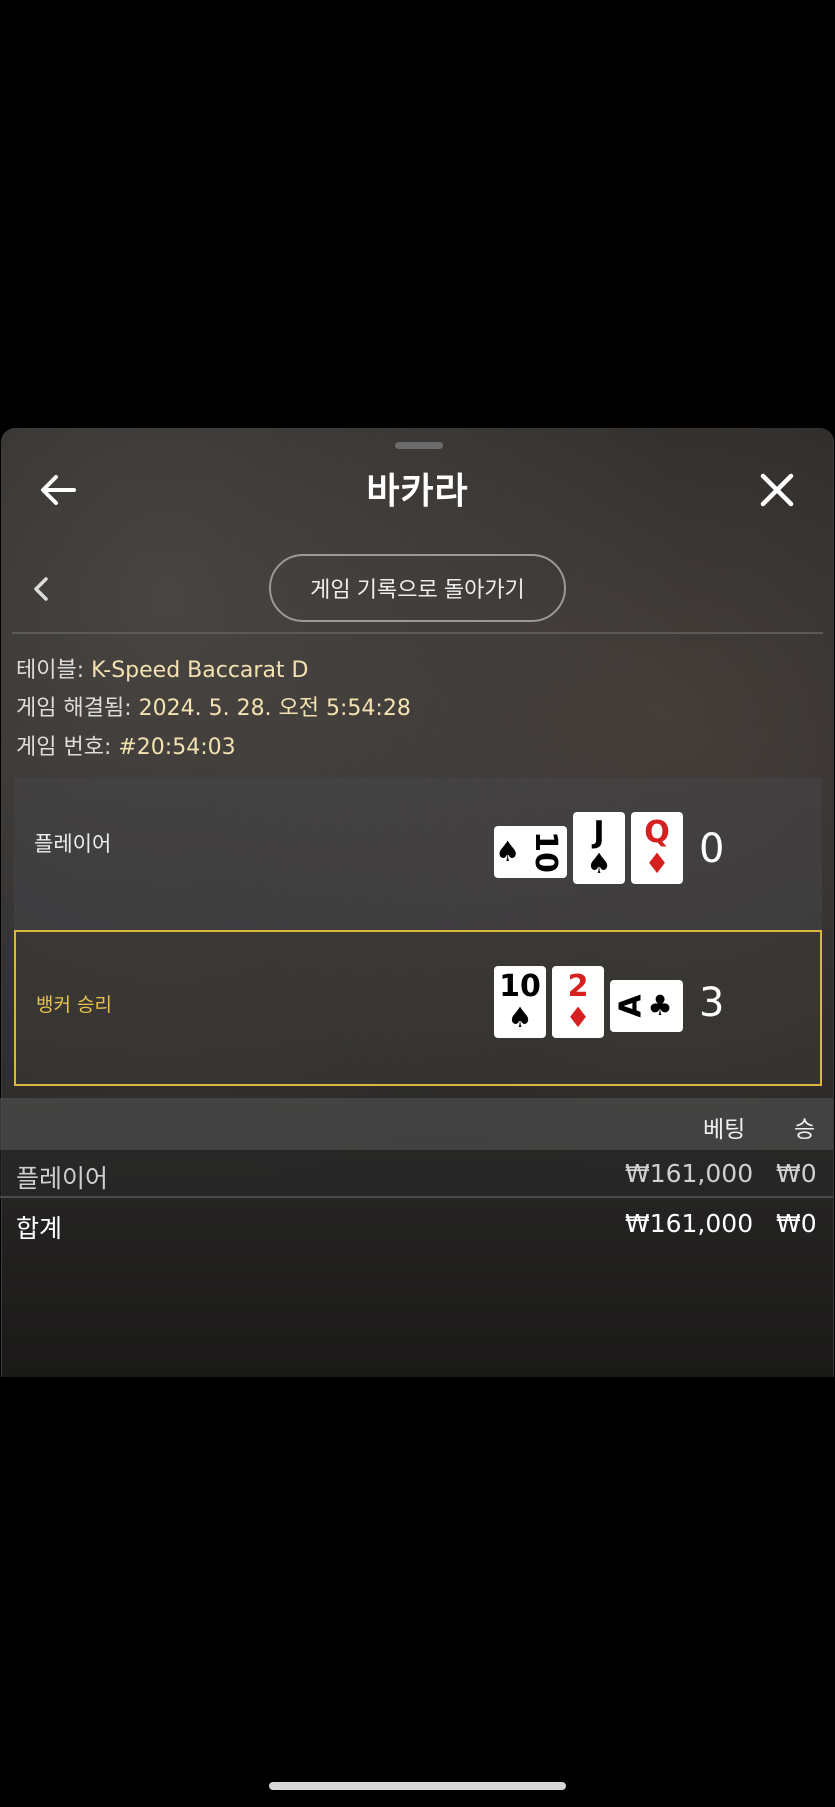  What do you see at coordinates (416, 1174) in the screenshot?
I see `table-row: 플레이어 ₩161,000 ₩0` at bounding box center [416, 1174].